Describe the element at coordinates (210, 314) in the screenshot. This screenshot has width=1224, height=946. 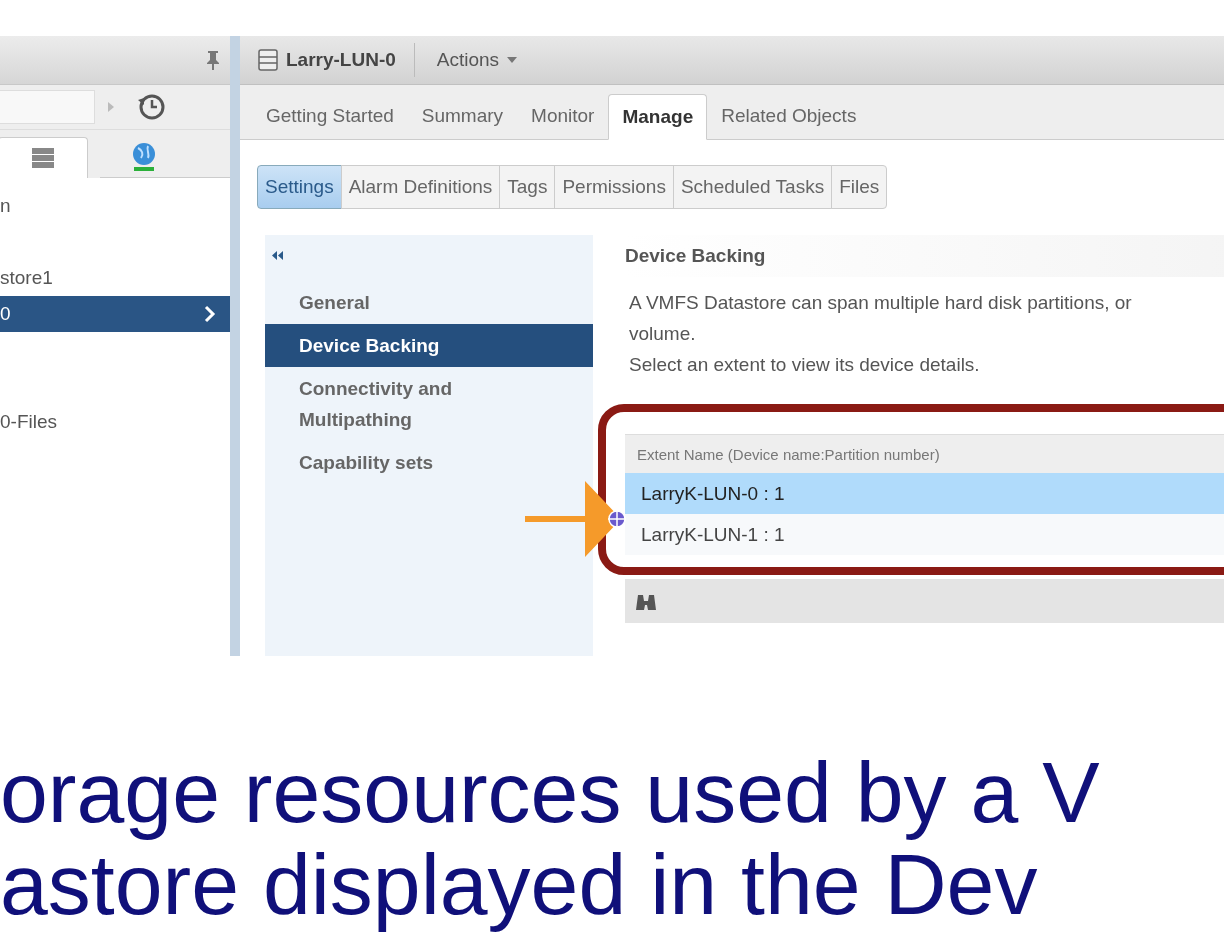
I see `chevron-icon` at that location.